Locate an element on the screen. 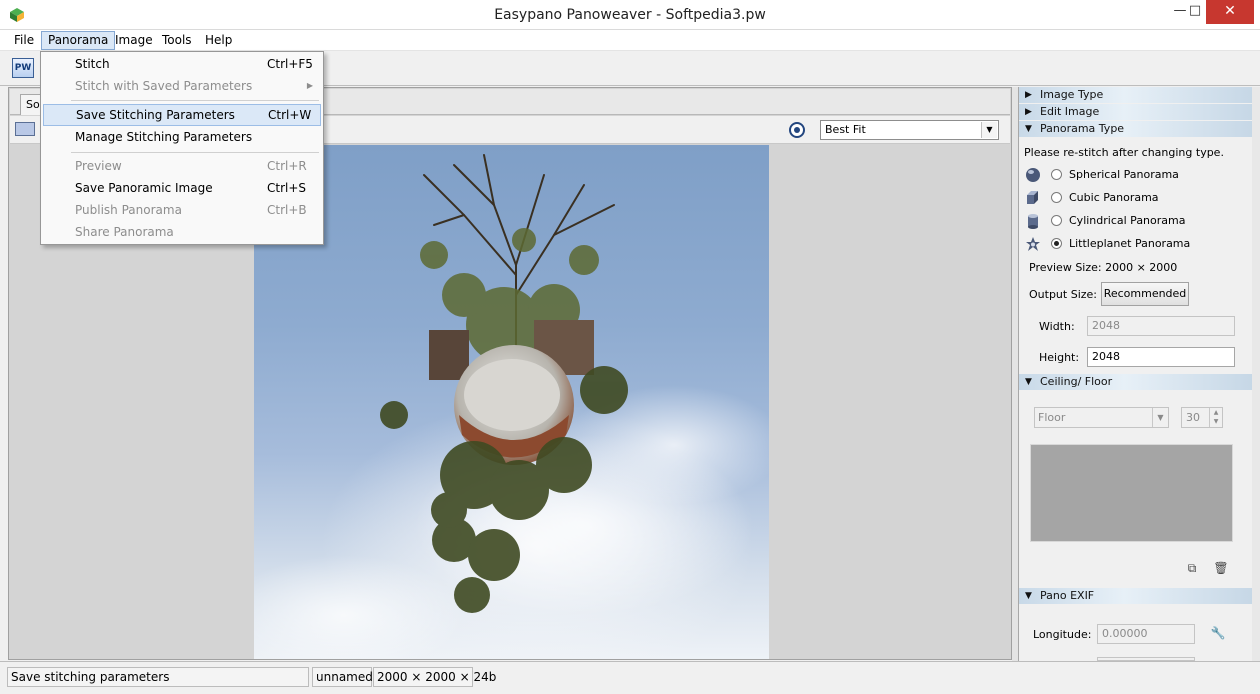 This screenshot has height=694, width=1260. menu-item-manage-params: Manage Stitching Parameters is located at coordinates (182, 137).